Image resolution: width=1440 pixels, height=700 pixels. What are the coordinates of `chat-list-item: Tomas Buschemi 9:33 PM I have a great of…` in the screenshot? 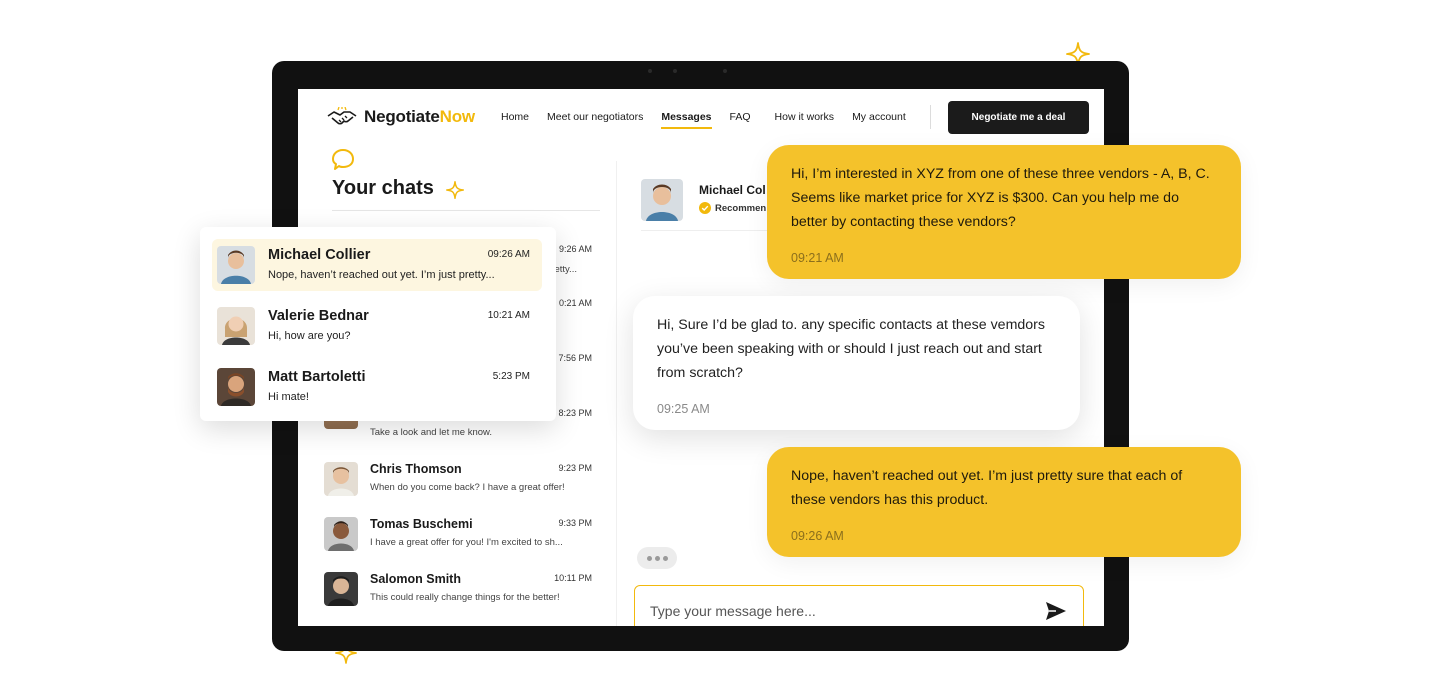 It's located at (457, 538).